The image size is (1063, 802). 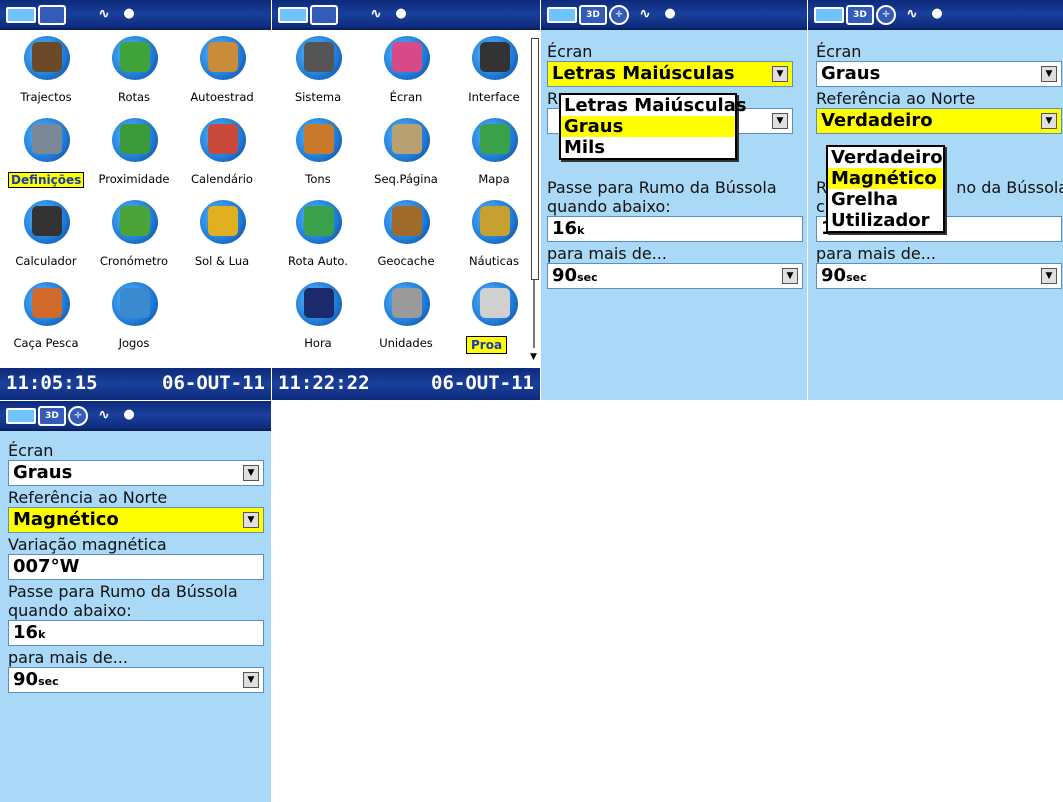 I want to click on menu-item: Definições, so click(x=46, y=154).